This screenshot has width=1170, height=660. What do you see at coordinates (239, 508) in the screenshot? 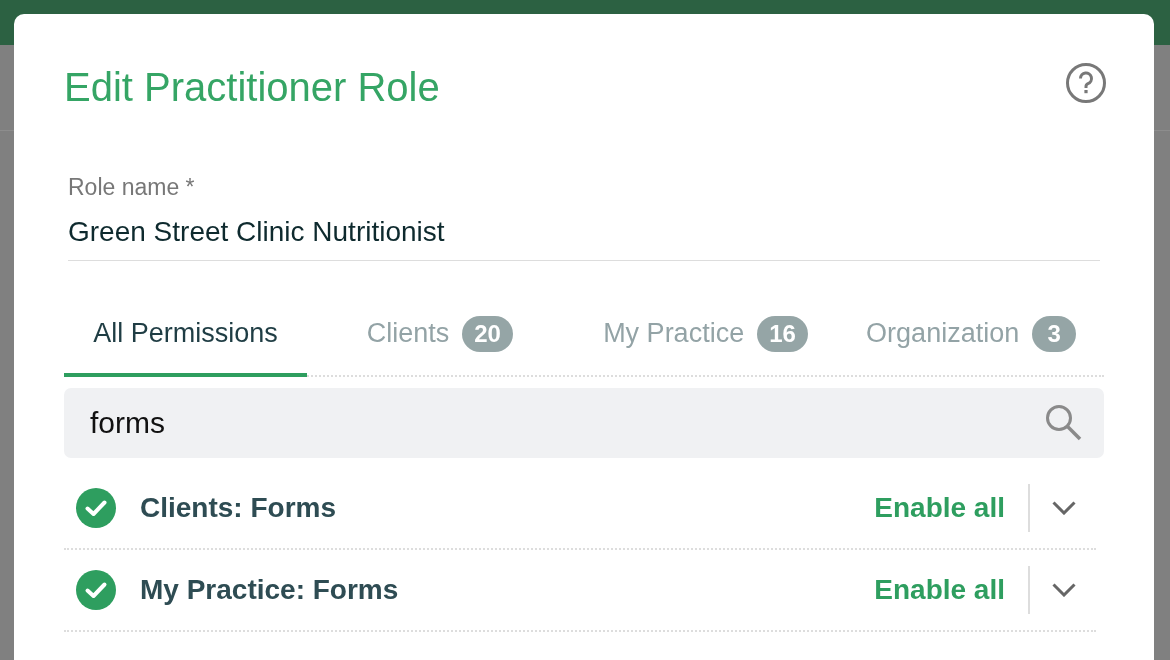
I see `permission-group-title: Clients: Forms` at bounding box center [239, 508].